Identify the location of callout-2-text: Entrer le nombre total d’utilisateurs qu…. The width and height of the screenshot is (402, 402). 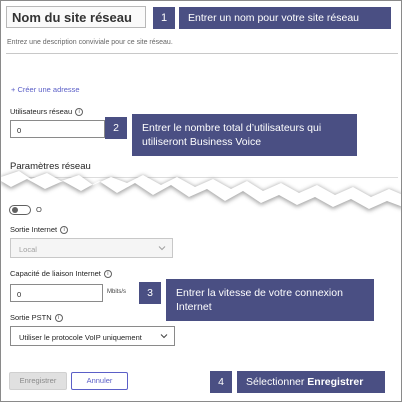
(232, 135).